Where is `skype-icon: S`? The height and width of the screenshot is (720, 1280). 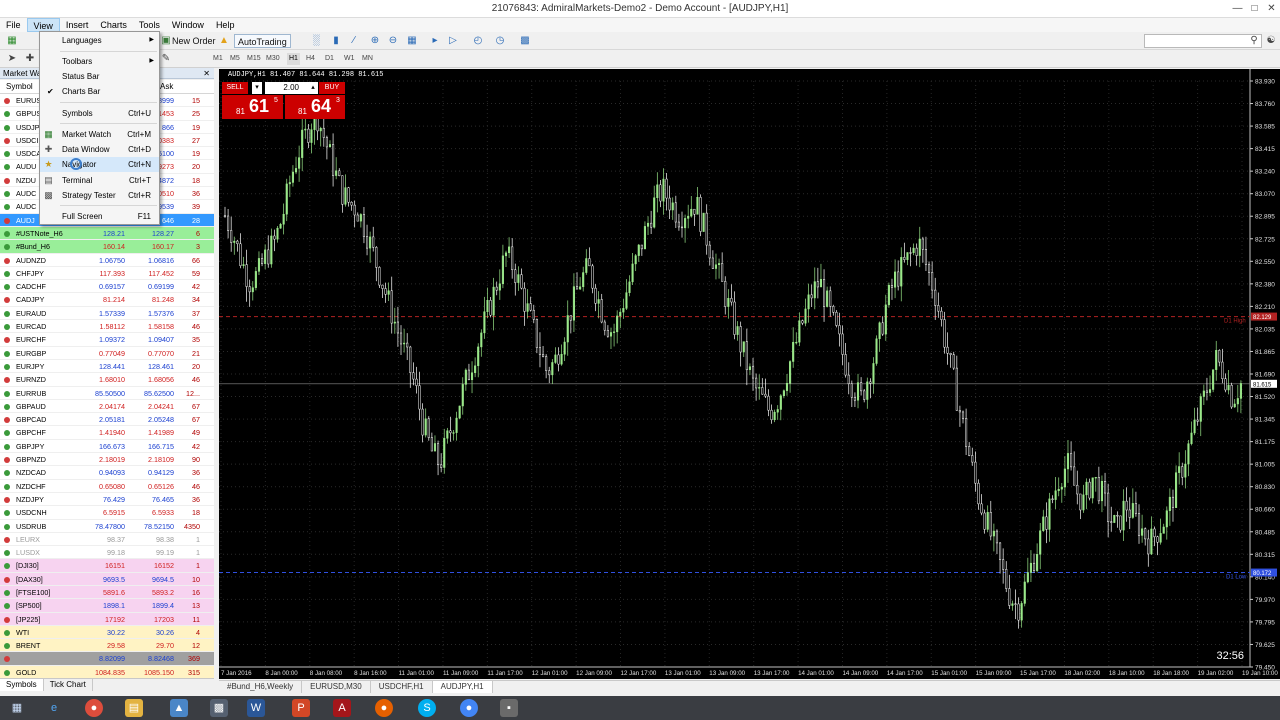 skype-icon: S is located at coordinates (427, 708).